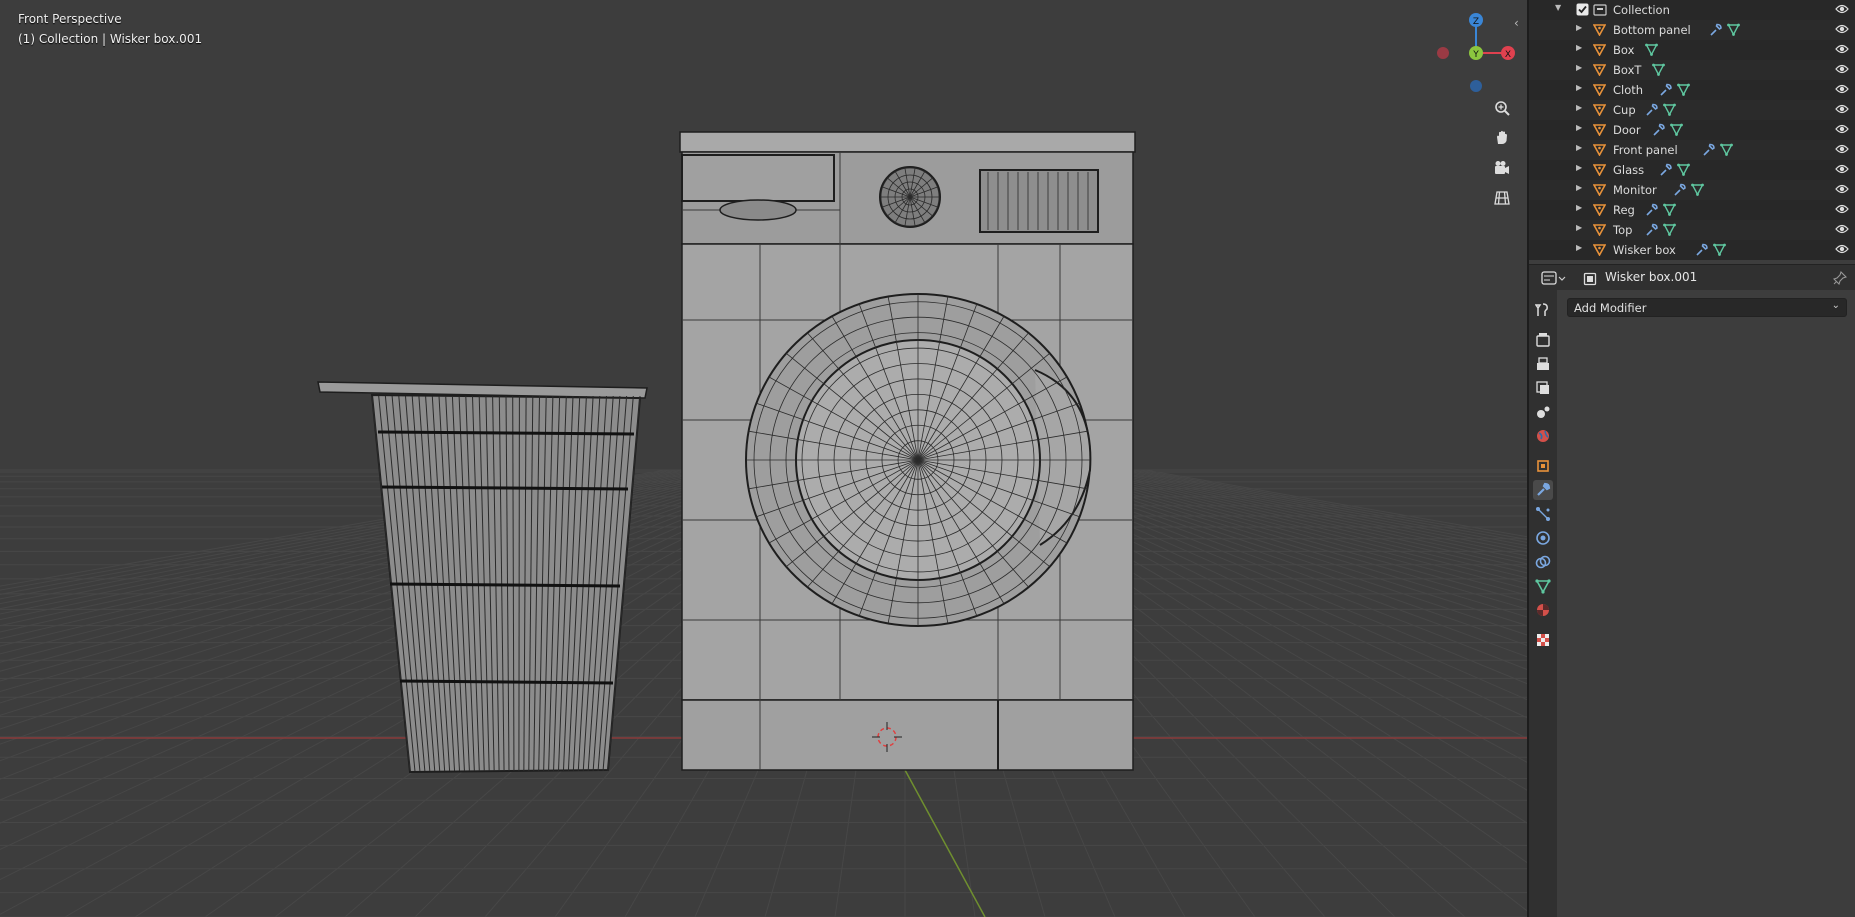 This screenshot has height=917, width=1855. I want to click on material-icon, so click(1543, 610).